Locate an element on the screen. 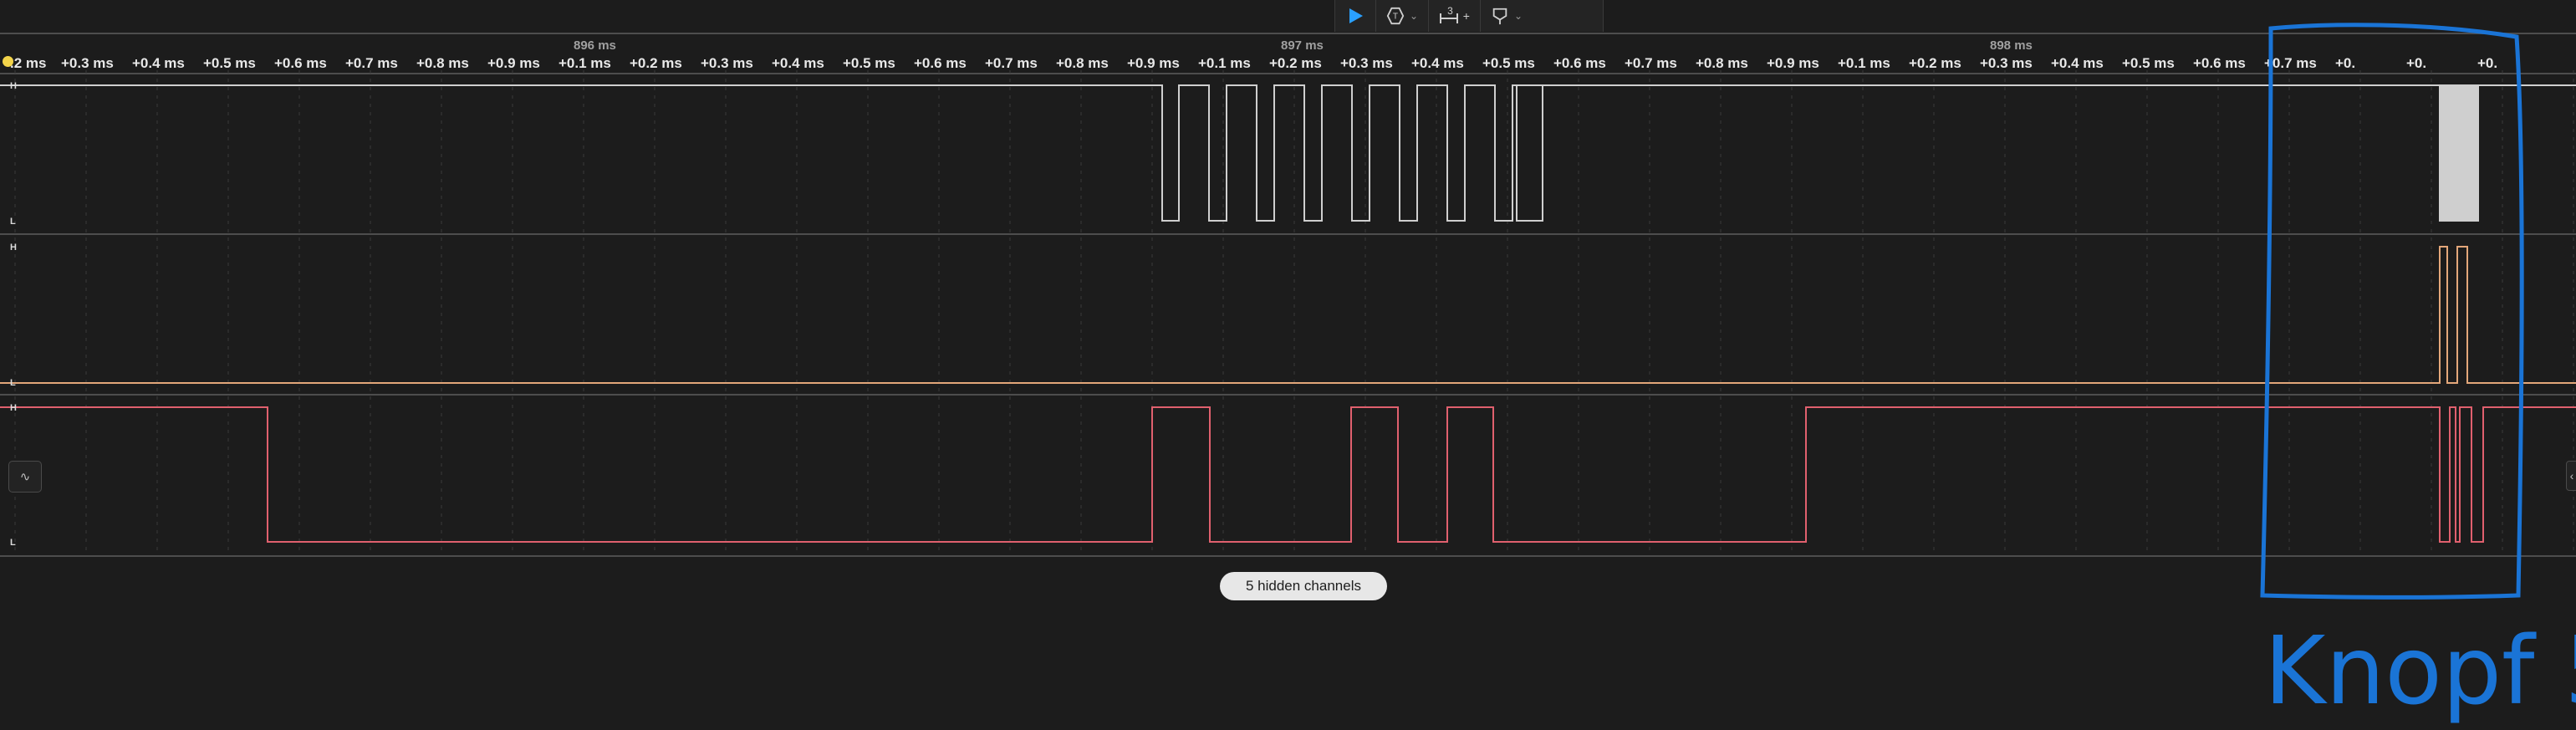 The height and width of the screenshot is (730, 2576). waveform-toggle-button: ∿ is located at coordinates (25, 477).